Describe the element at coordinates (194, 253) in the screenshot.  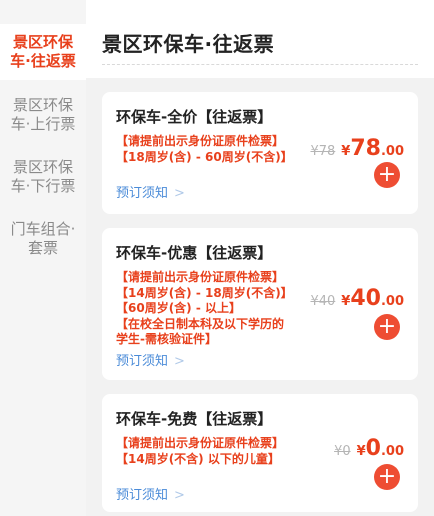
I see `ticket-title: 环保车-优惠【往返票】` at that location.